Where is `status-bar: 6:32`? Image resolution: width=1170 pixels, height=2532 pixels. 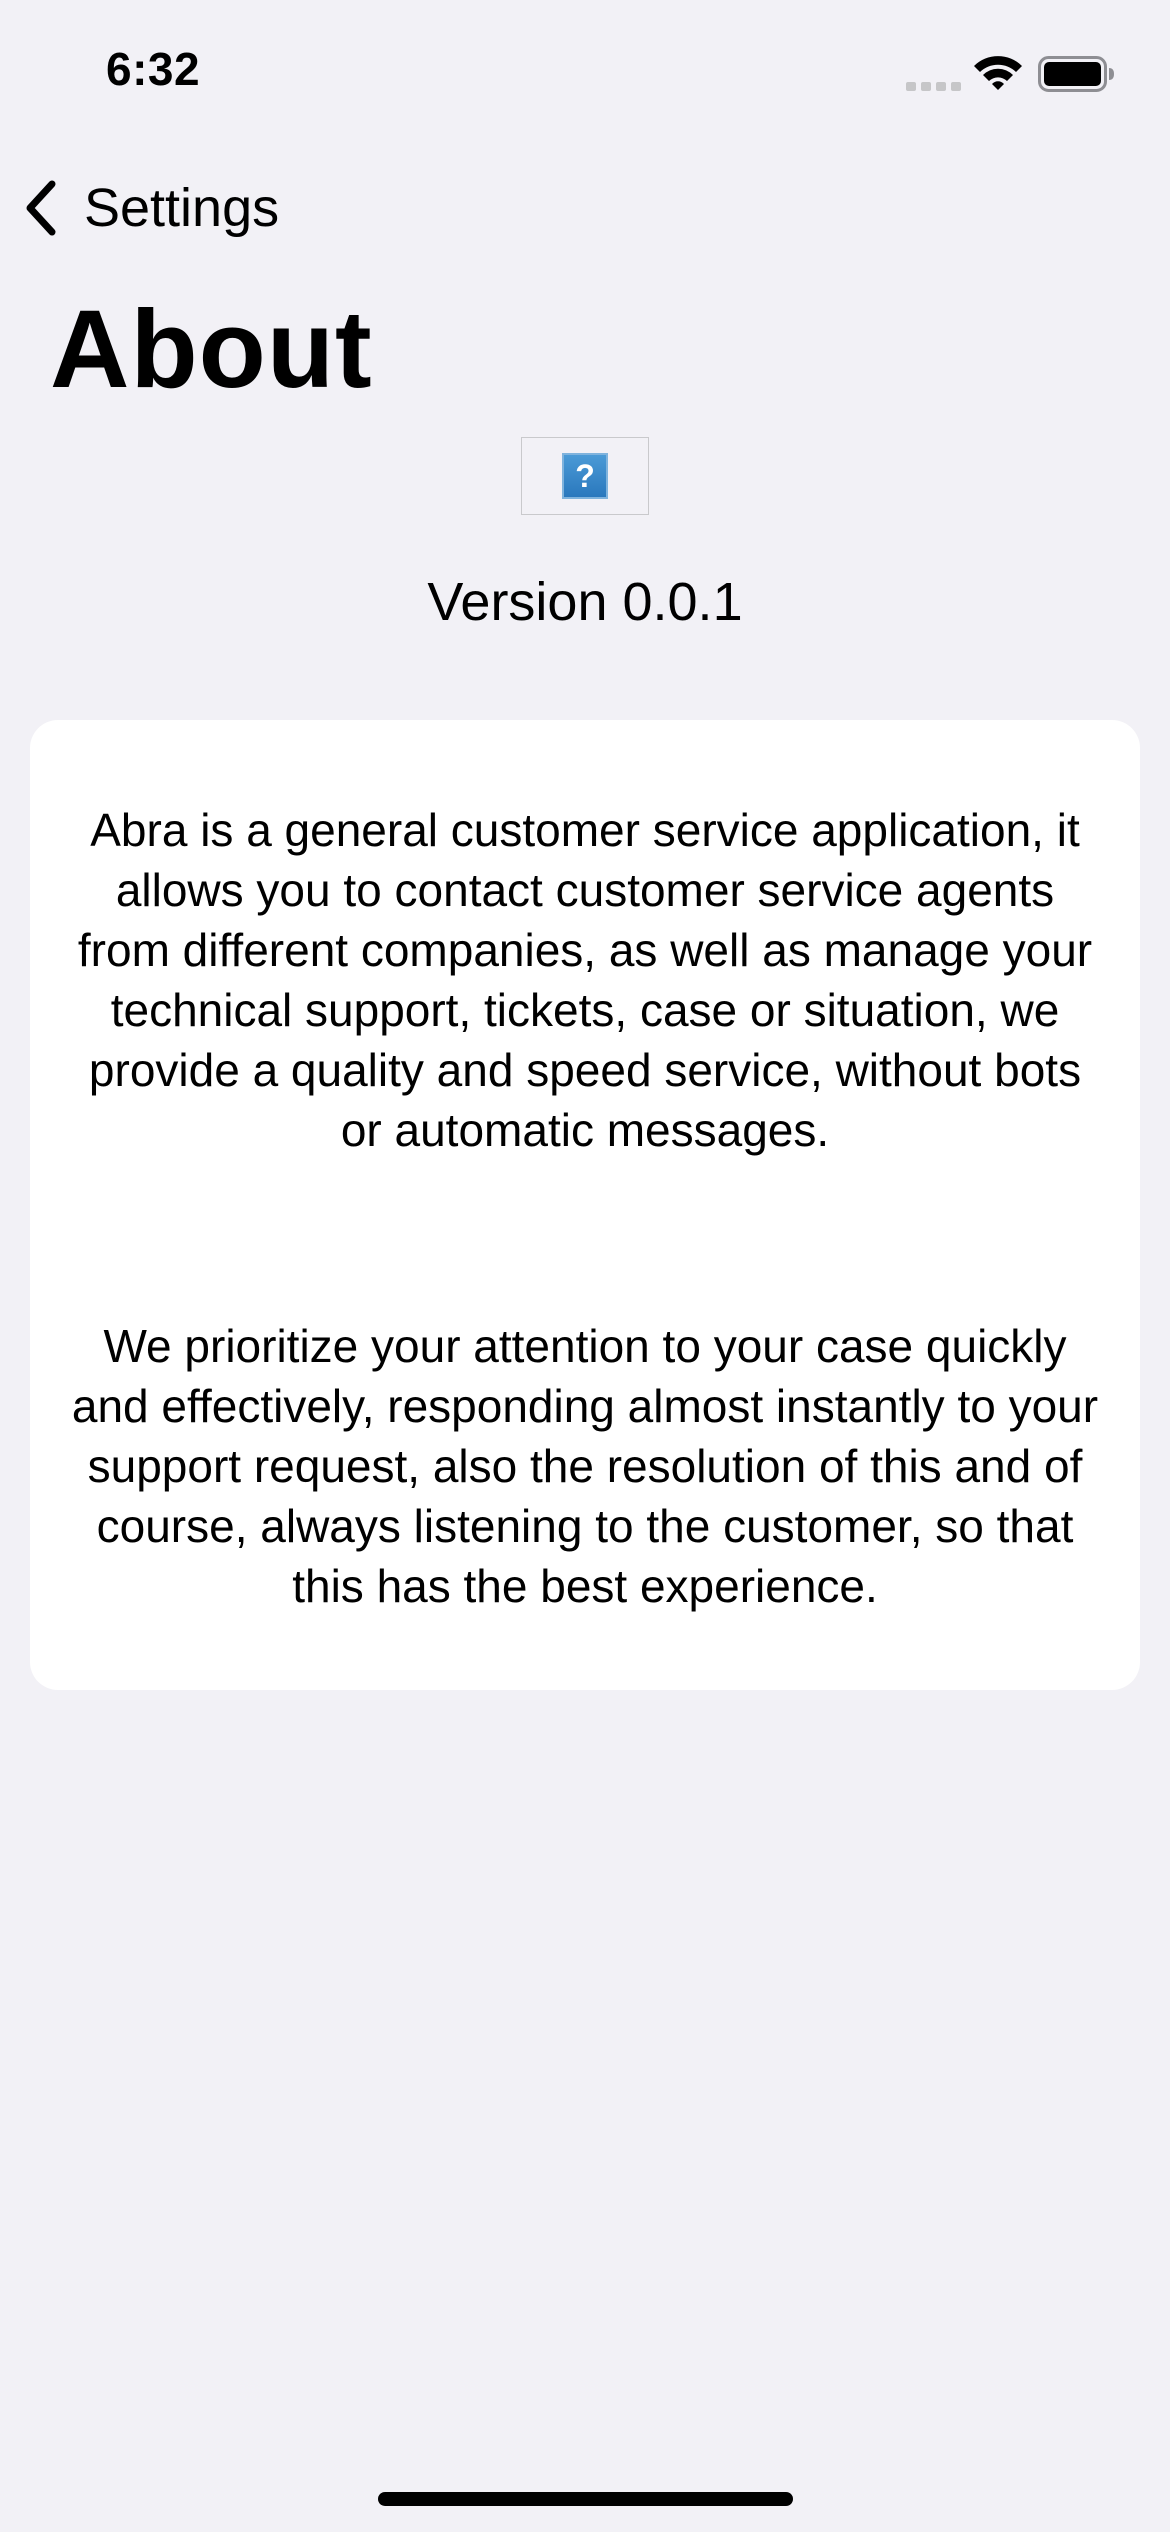
status-bar: 6:32 is located at coordinates (585, 75).